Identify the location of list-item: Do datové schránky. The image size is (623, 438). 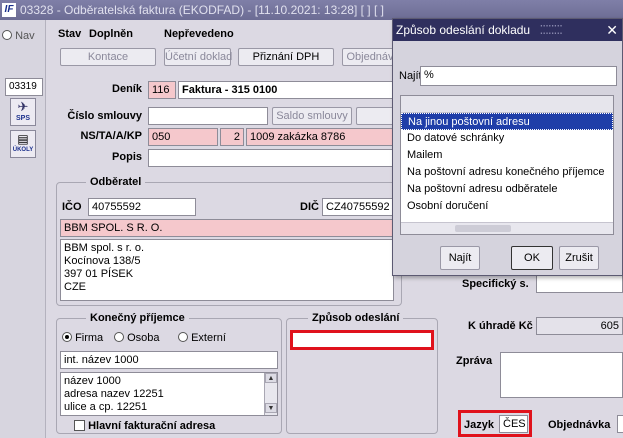
(507, 138).